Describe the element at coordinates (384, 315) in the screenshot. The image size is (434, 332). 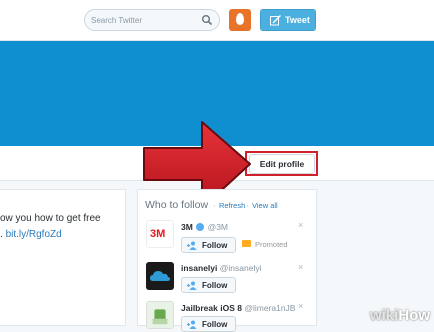
I see `watermark-wiki: wiki` at that location.